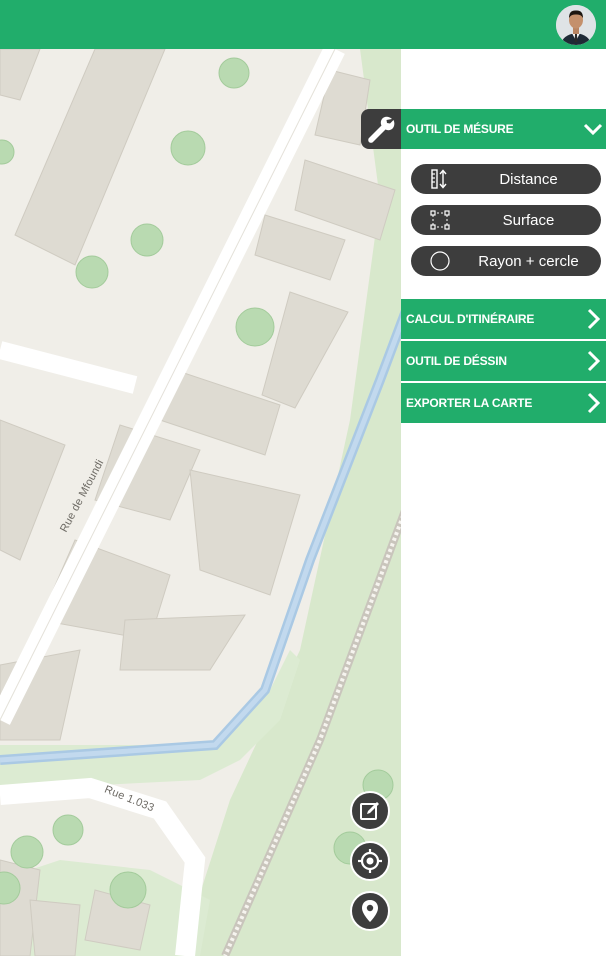  I want to click on crosshair-icon, so click(370, 861).